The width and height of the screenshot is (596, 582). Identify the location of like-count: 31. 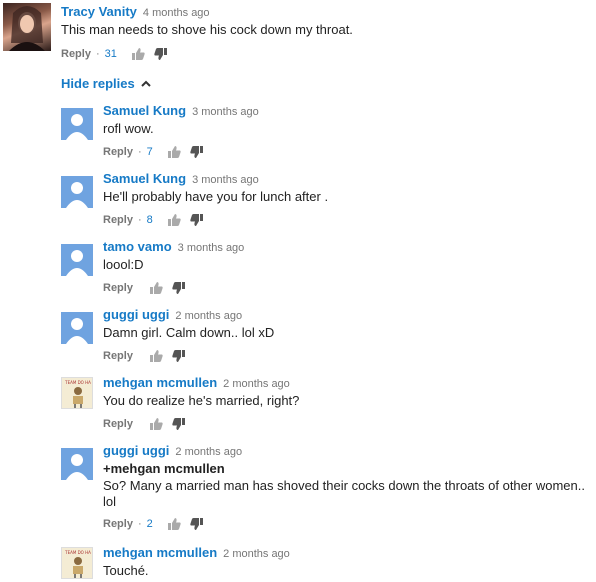
(110, 54).